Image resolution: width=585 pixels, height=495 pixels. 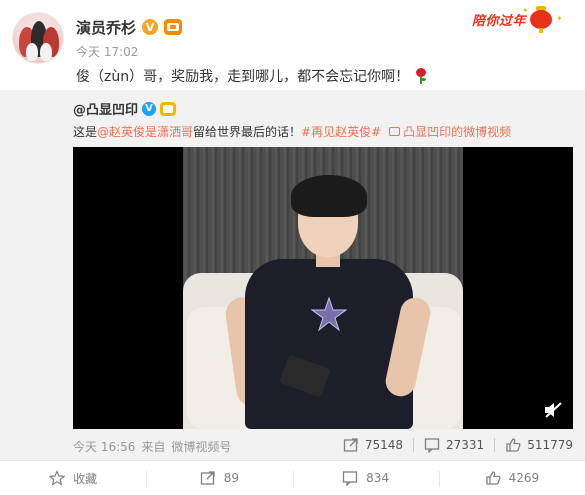 I want to click on original-time: 今天 16:56, so click(x=104, y=446).